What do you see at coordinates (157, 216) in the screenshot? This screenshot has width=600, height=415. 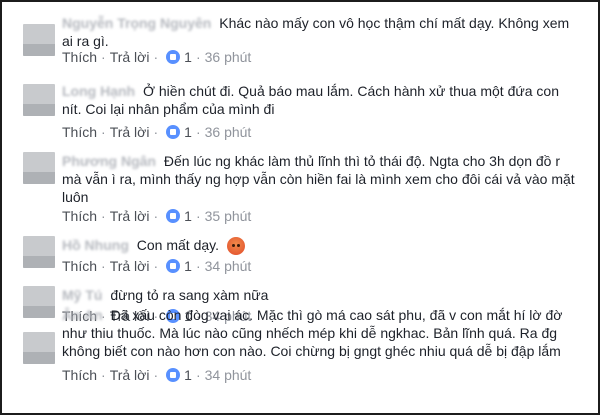 I see `comment-actions: Thích · Trả lời · 1 · 35 phút` at bounding box center [157, 216].